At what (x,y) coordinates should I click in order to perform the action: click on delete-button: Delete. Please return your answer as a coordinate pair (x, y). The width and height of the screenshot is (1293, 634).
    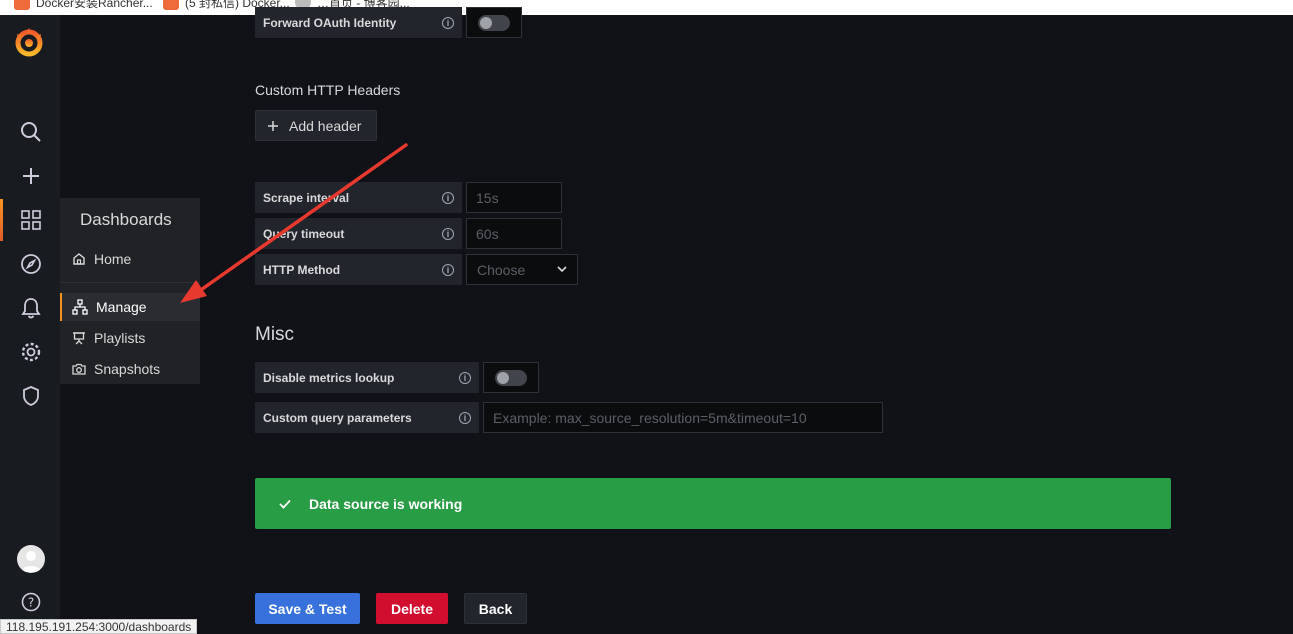
    Looking at the image, I should click on (412, 608).